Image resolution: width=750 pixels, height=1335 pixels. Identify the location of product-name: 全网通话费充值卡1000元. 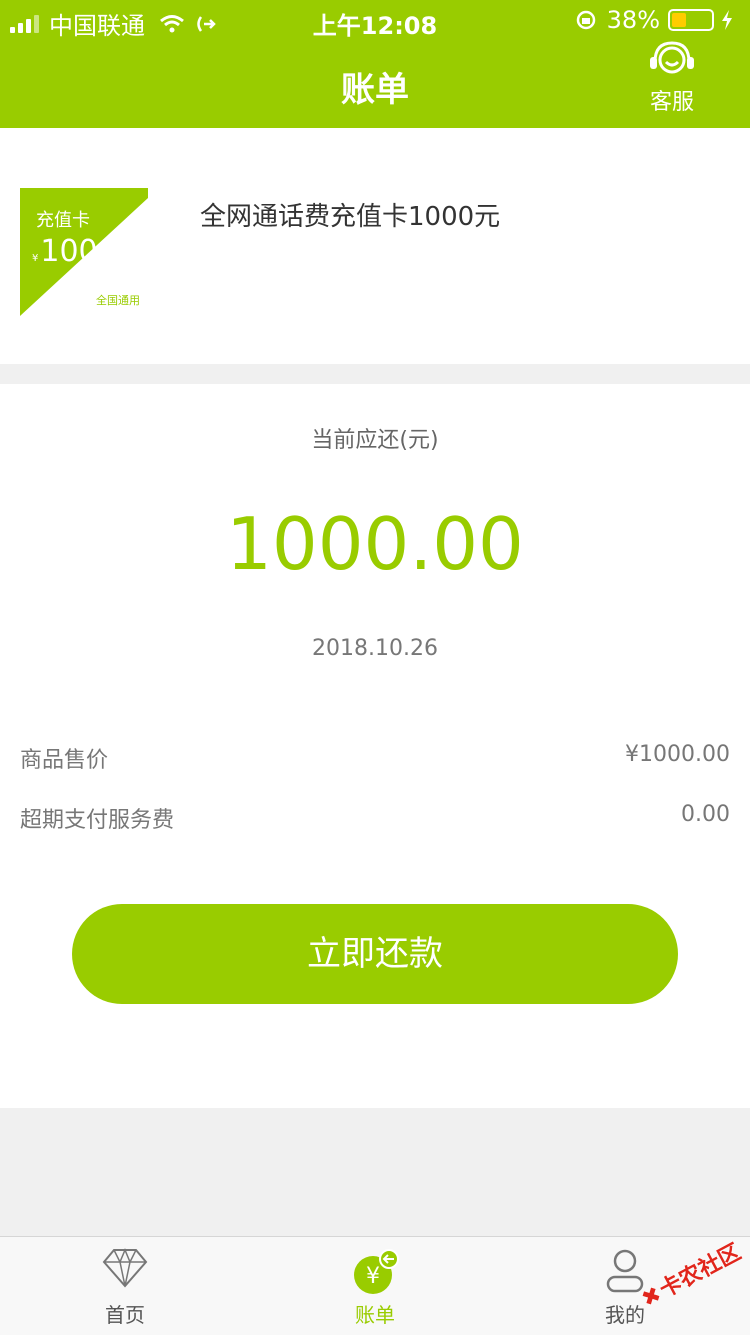
(350, 217).